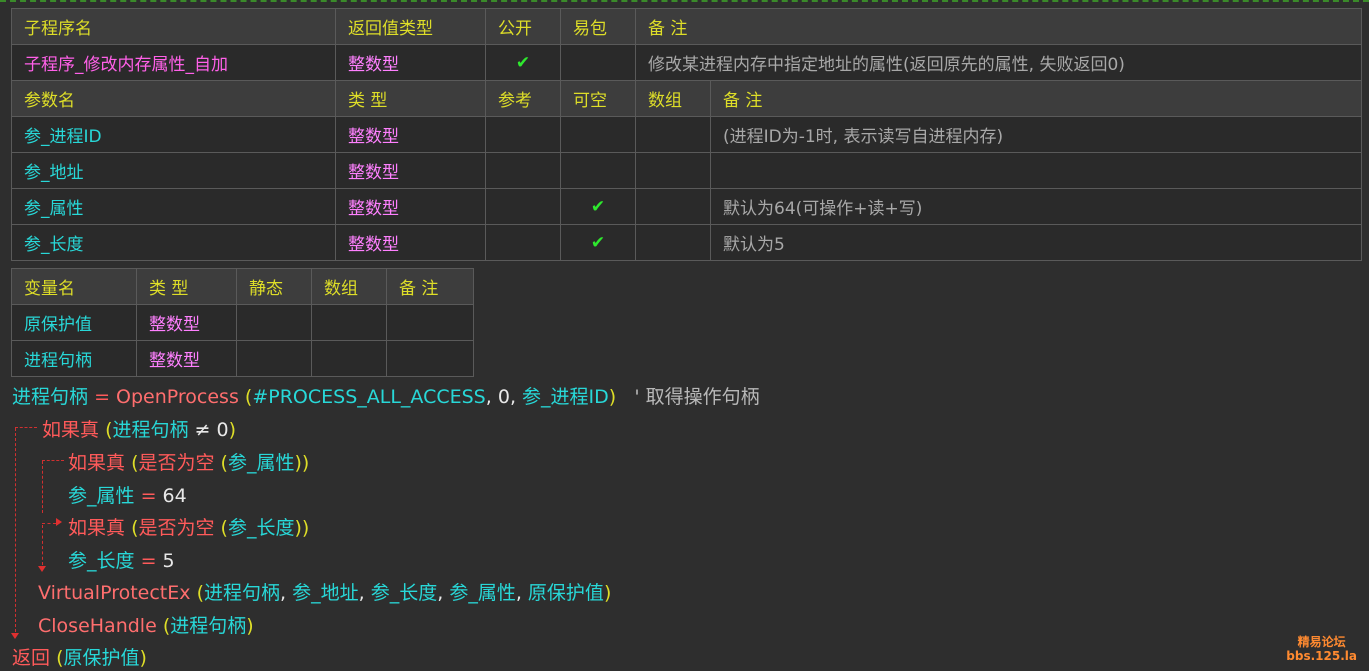 Image resolution: width=1369 pixels, height=671 pixels. Describe the element at coordinates (274, 286) in the screenshot. I see `header-var-static: 静态` at that location.